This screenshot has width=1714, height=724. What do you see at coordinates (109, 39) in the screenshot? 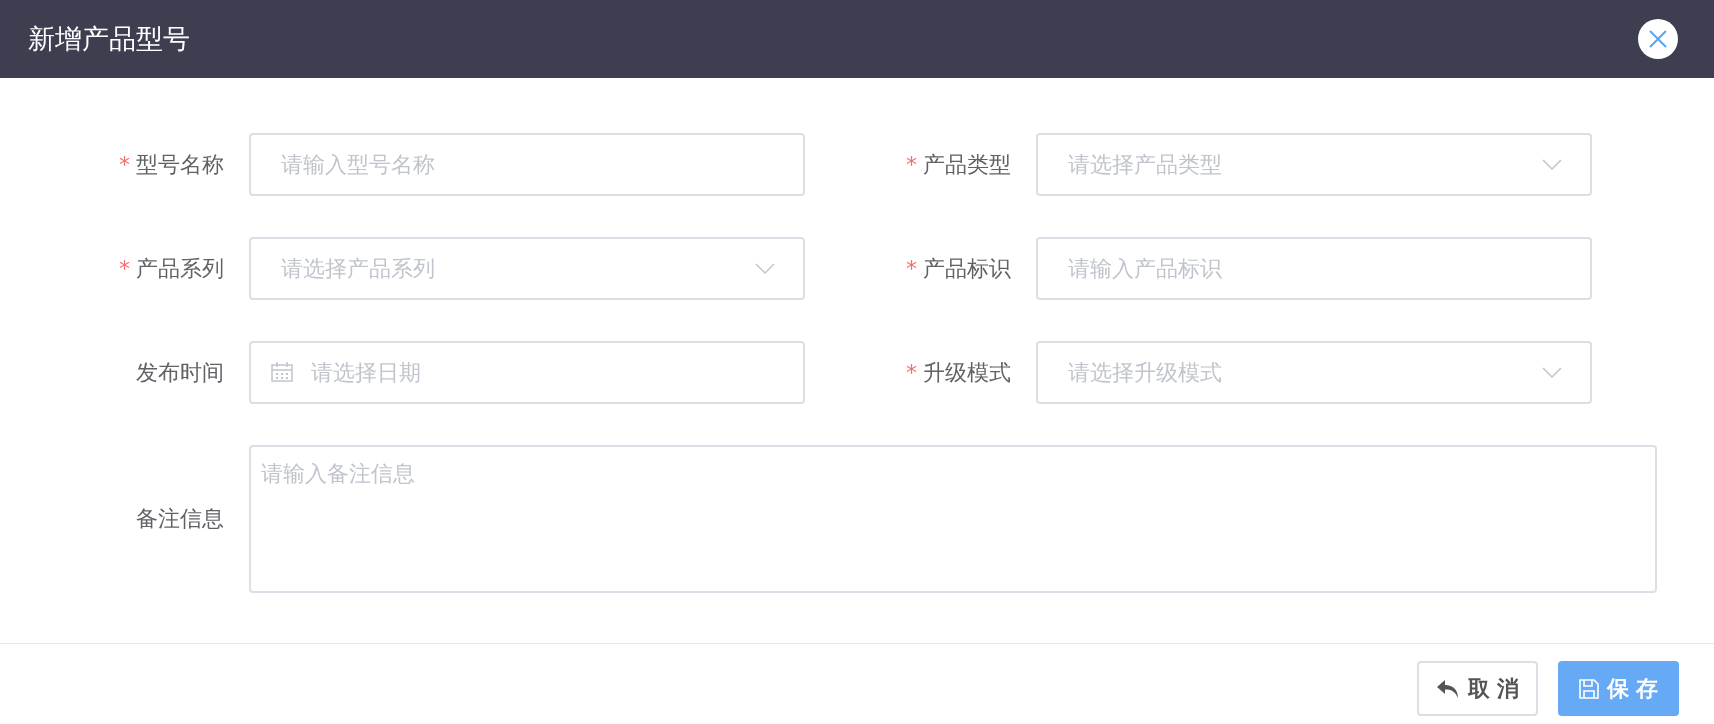
I see `dialog-title: 新增产品型号` at bounding box center [109, 39].